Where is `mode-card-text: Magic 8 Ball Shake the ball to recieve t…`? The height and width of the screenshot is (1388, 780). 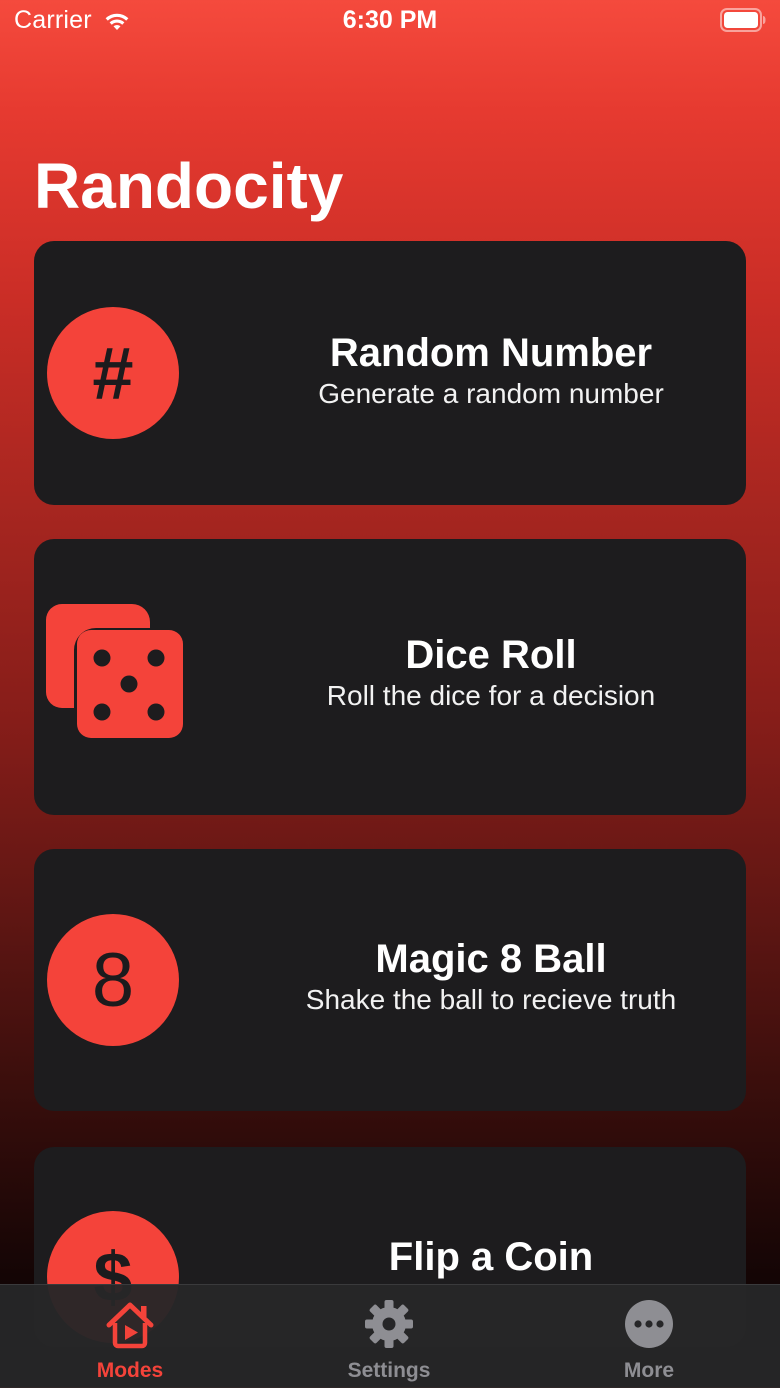
mode-card-text: Magic 8 Ball Shake the ball to recieve t… is located at coordinates (491, 976).